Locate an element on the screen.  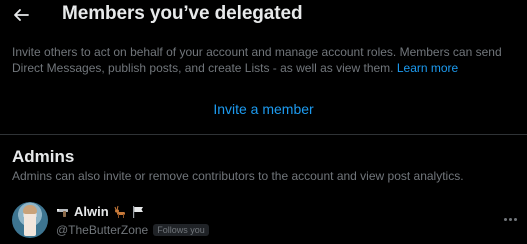
avatar is located at coordinates (30, 220).